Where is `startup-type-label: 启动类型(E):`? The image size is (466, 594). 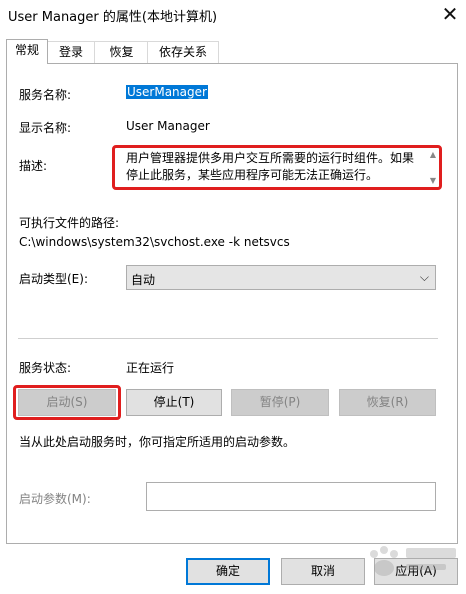 startup-type-label: 启动类型(E): is located at coordinates (53, 279).